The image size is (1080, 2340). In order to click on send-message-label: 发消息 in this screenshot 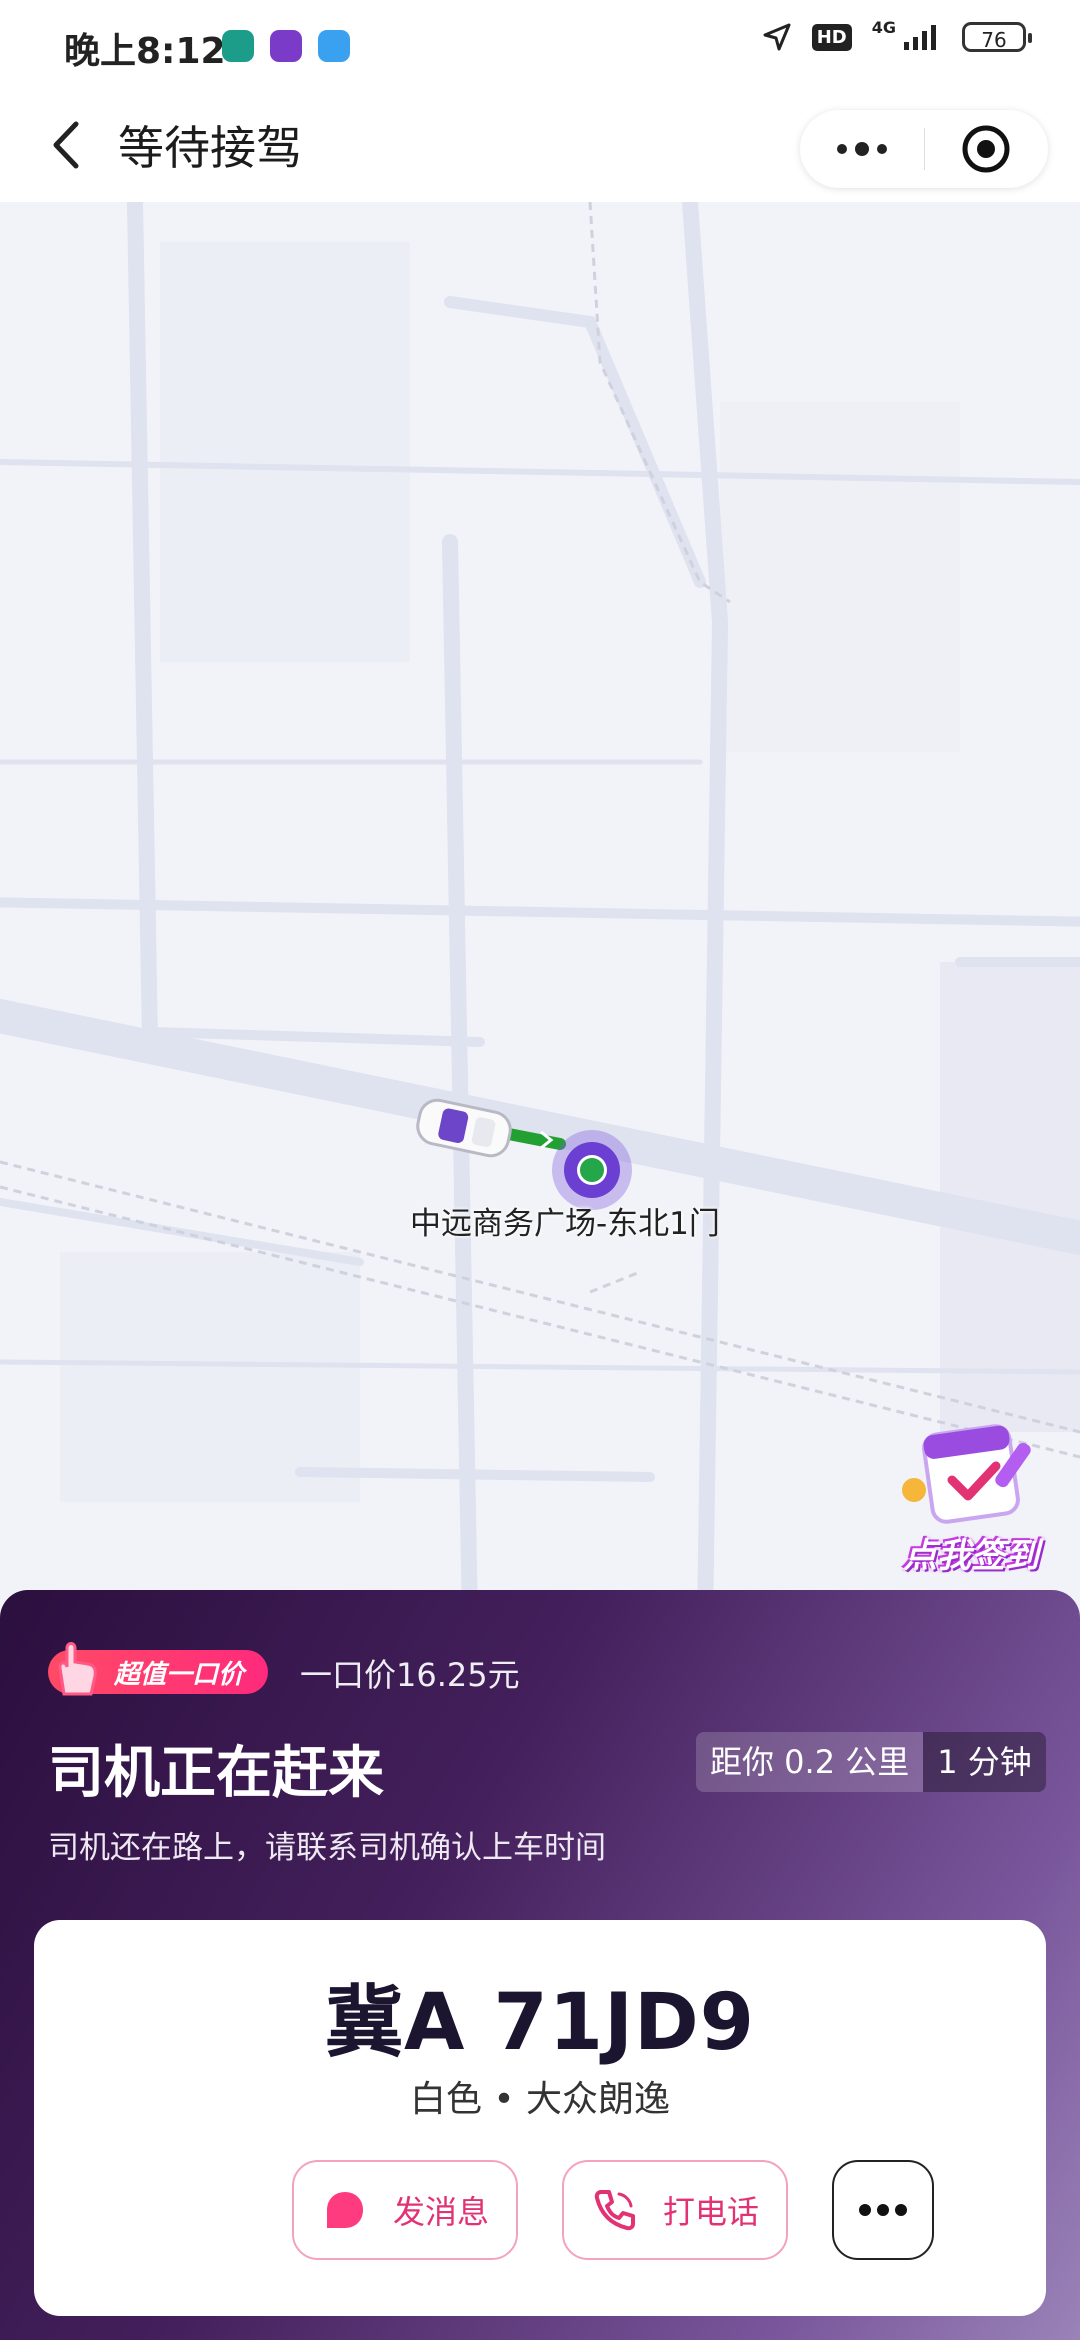, I will do `click(440, 2212)`.